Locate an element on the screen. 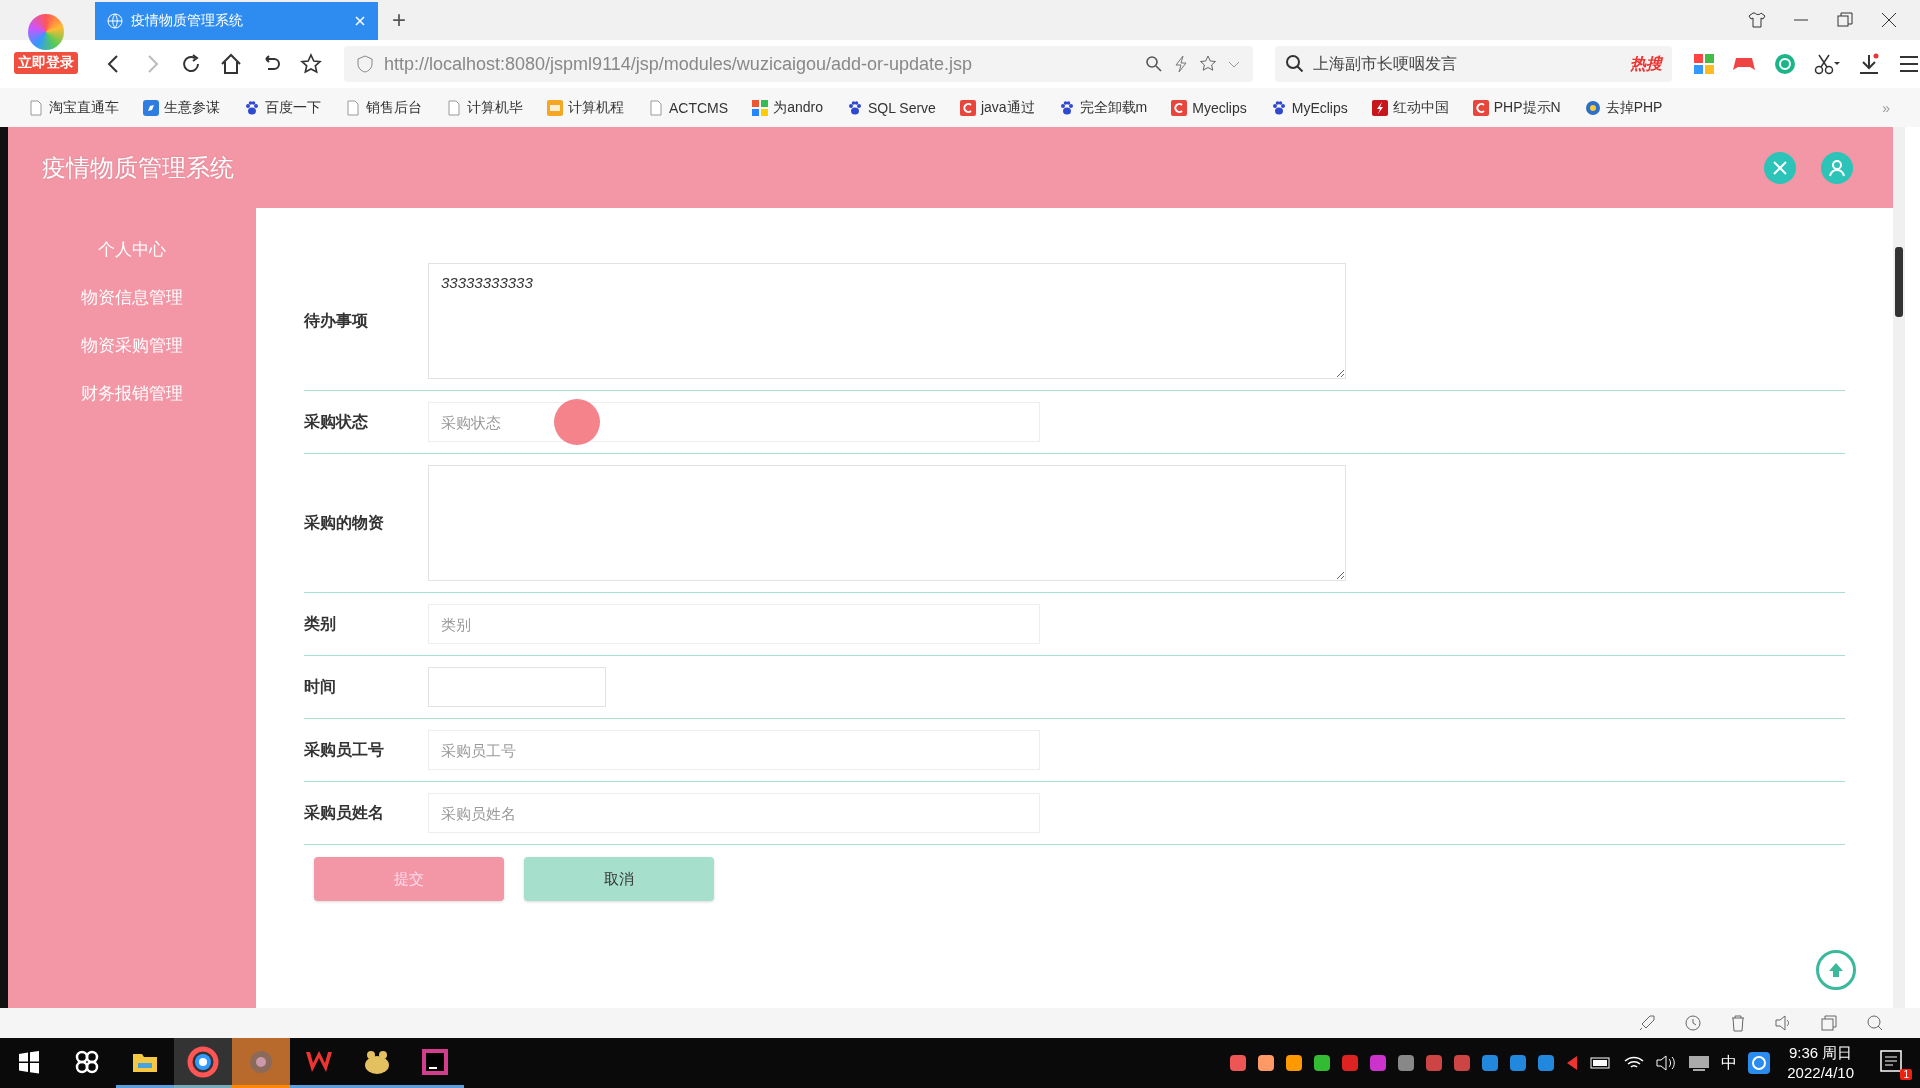  volume-icon is located at coordinates (1666, 1063).